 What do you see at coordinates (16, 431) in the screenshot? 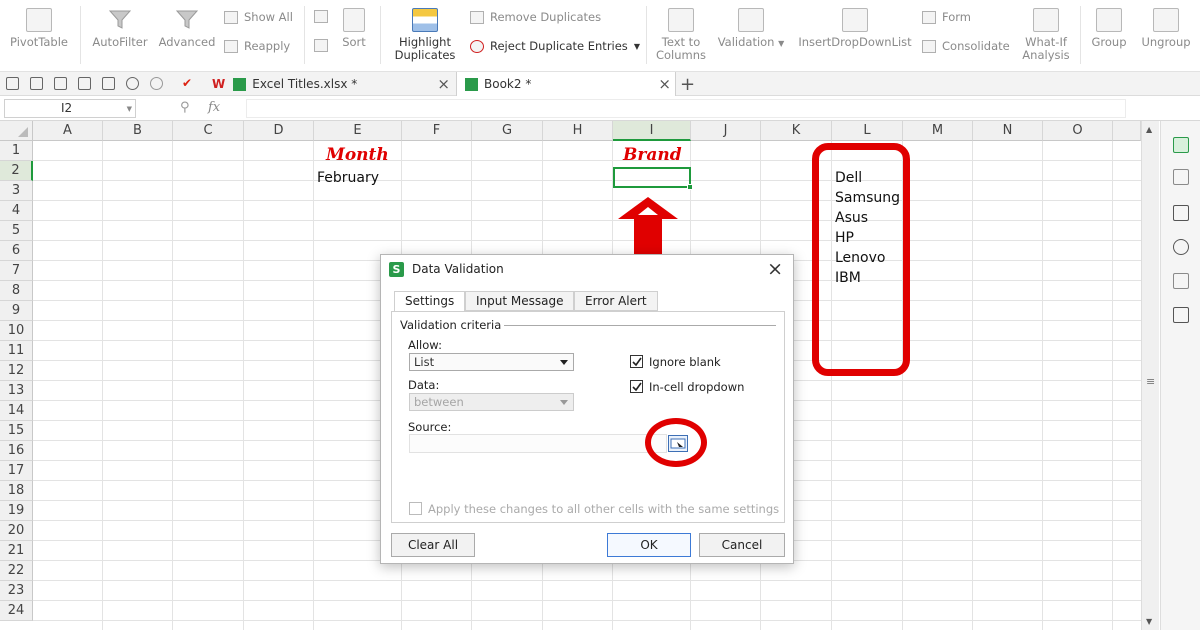
I see `row-header: 15` at bounding box center [16, 431].